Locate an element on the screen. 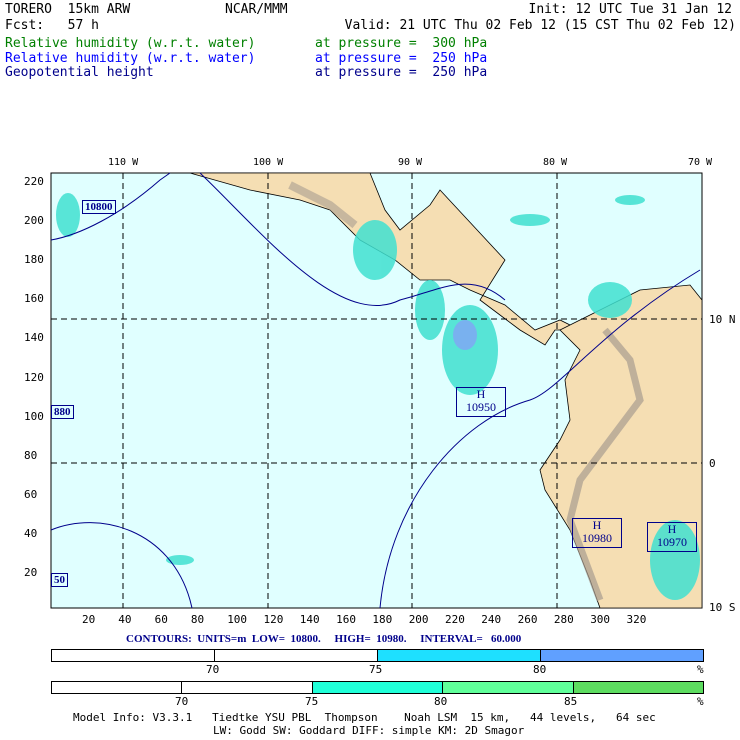  high-value: 10970 is located at coordinates (672, 542).